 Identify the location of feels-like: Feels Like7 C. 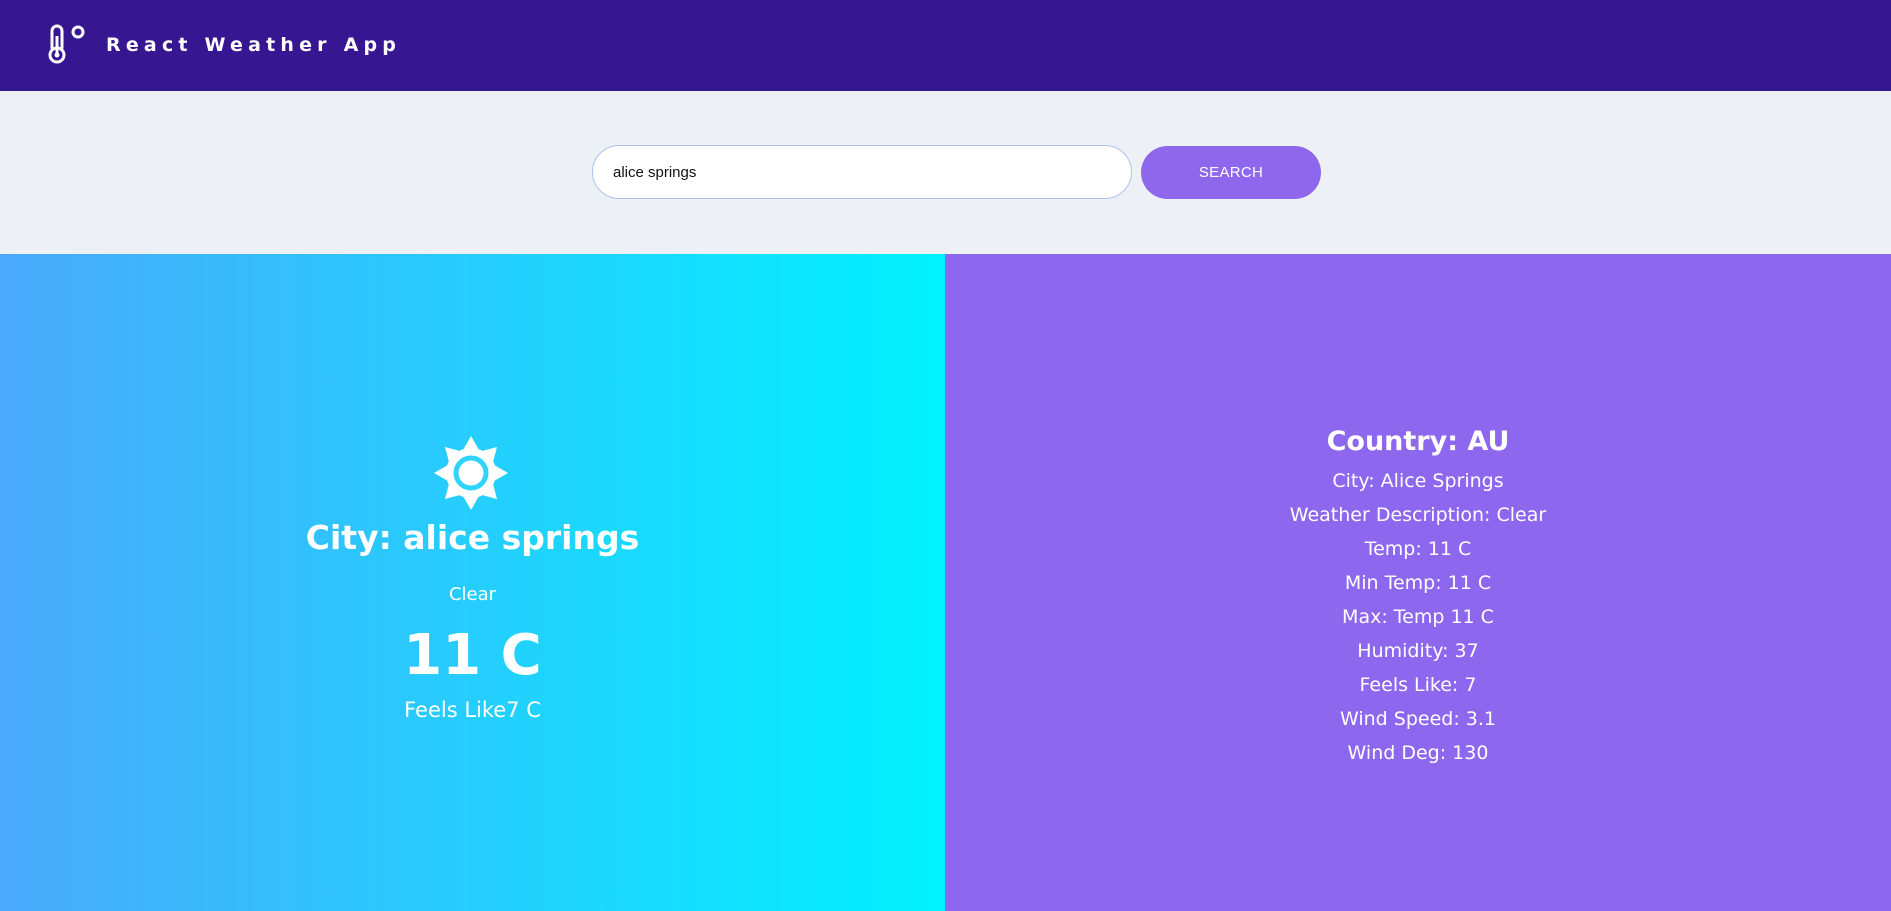
(472, 710).